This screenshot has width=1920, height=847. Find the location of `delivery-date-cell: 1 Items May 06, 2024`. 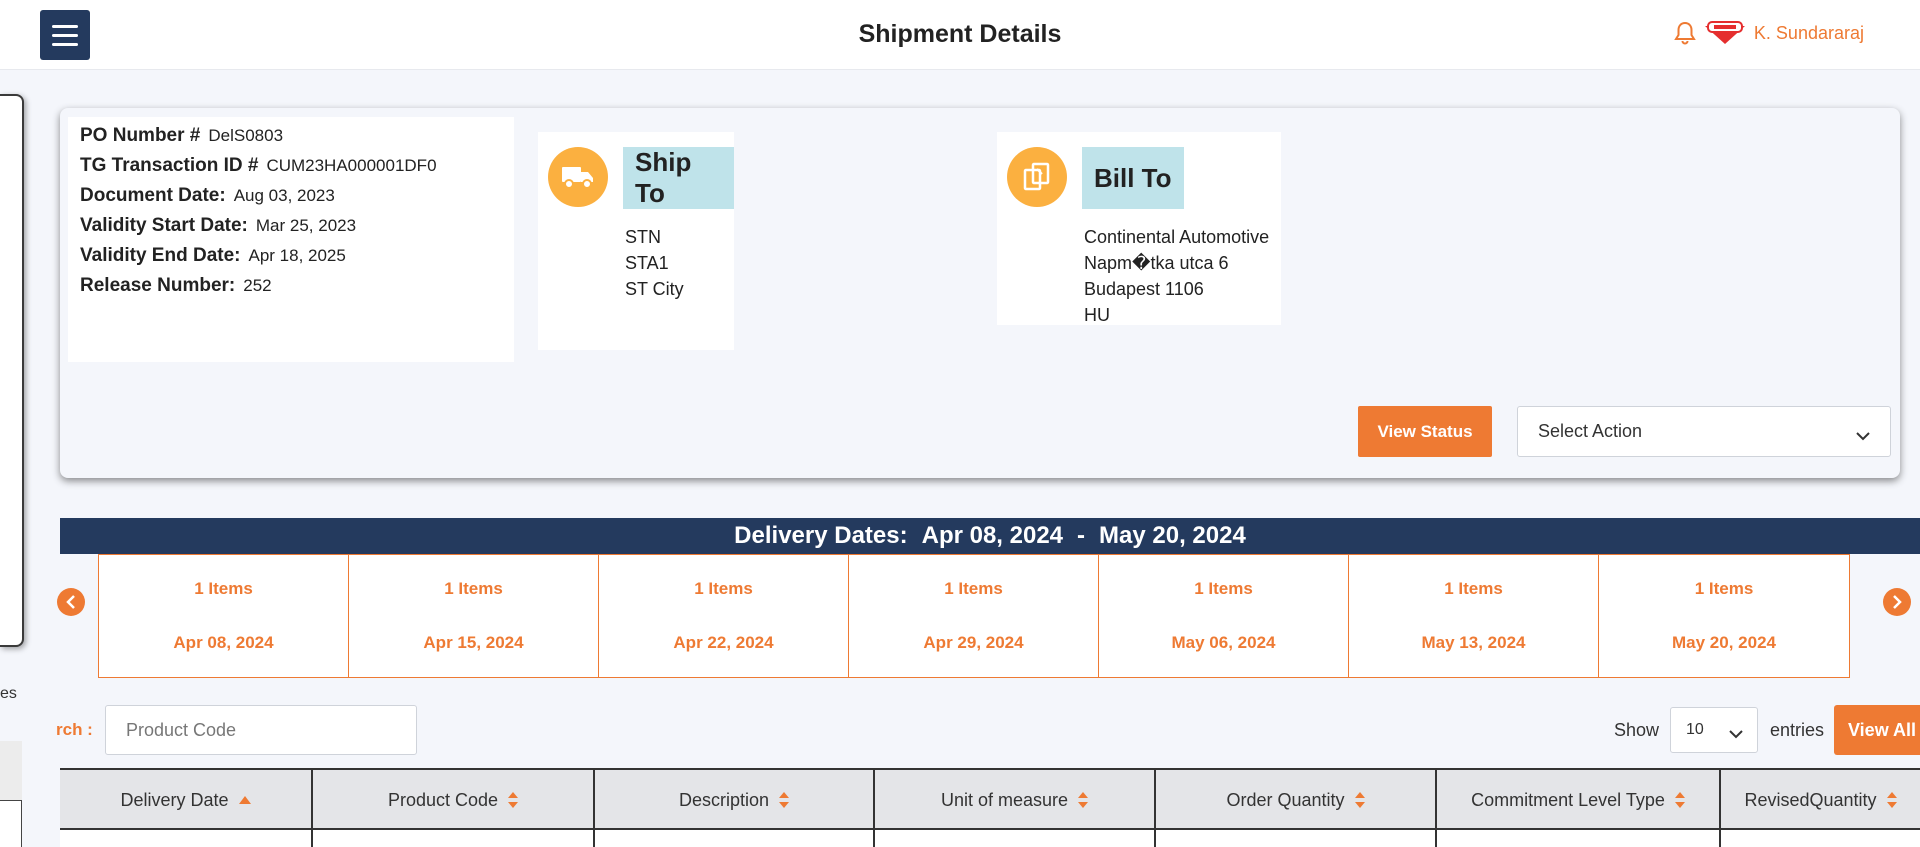

delivery-date-cell: 1 Items May 06, 2024 is located at coordinates (1224, 616).